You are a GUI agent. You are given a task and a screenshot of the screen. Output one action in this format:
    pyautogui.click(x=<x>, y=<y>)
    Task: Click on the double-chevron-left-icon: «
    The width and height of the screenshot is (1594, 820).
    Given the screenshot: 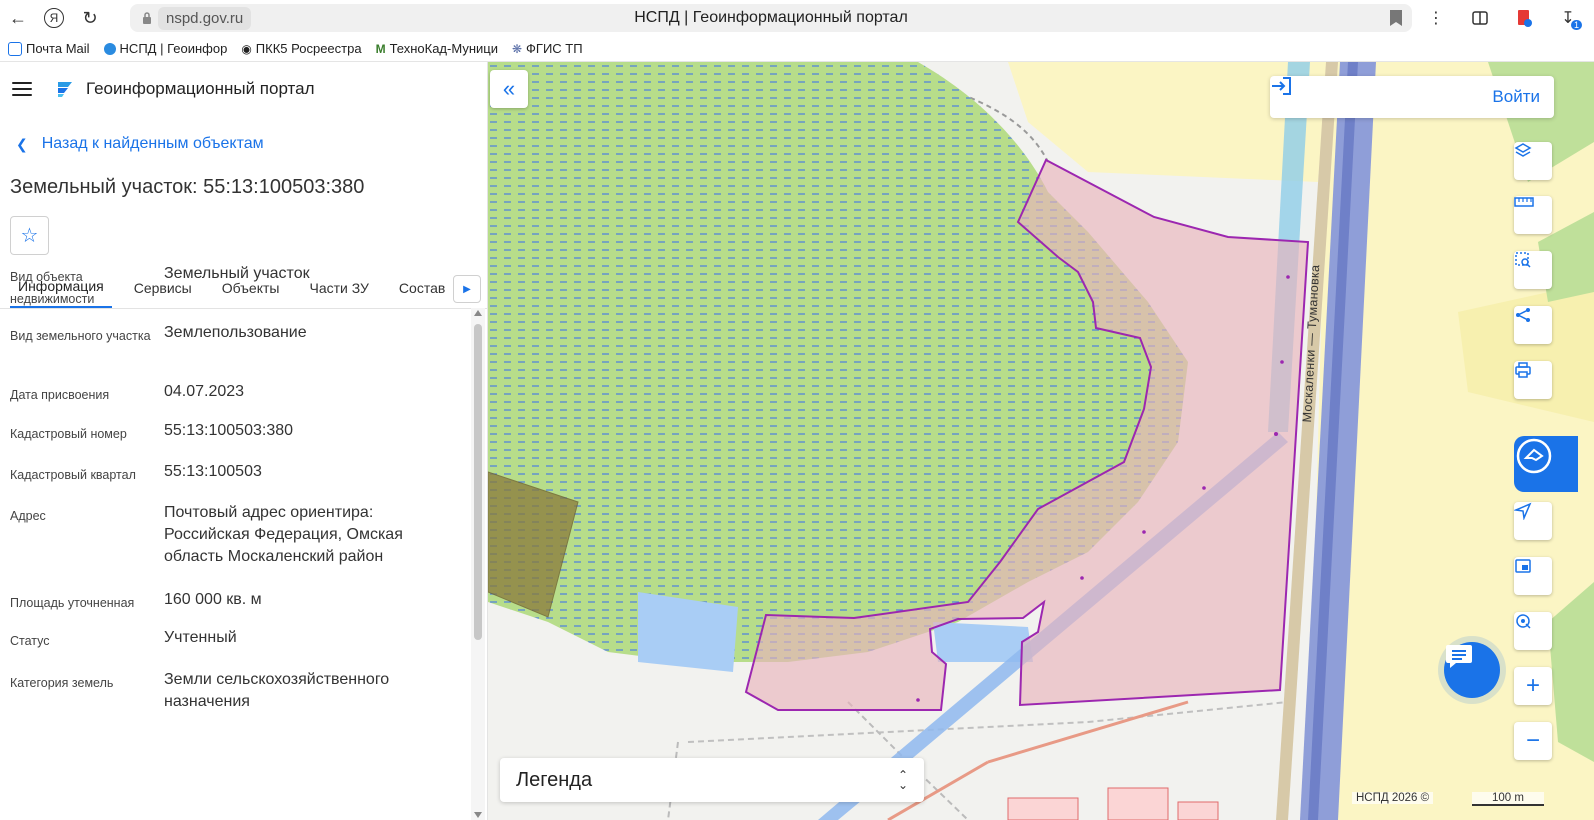 What is the action you would take?
    pyautogui.click(x=509, y=88)
    